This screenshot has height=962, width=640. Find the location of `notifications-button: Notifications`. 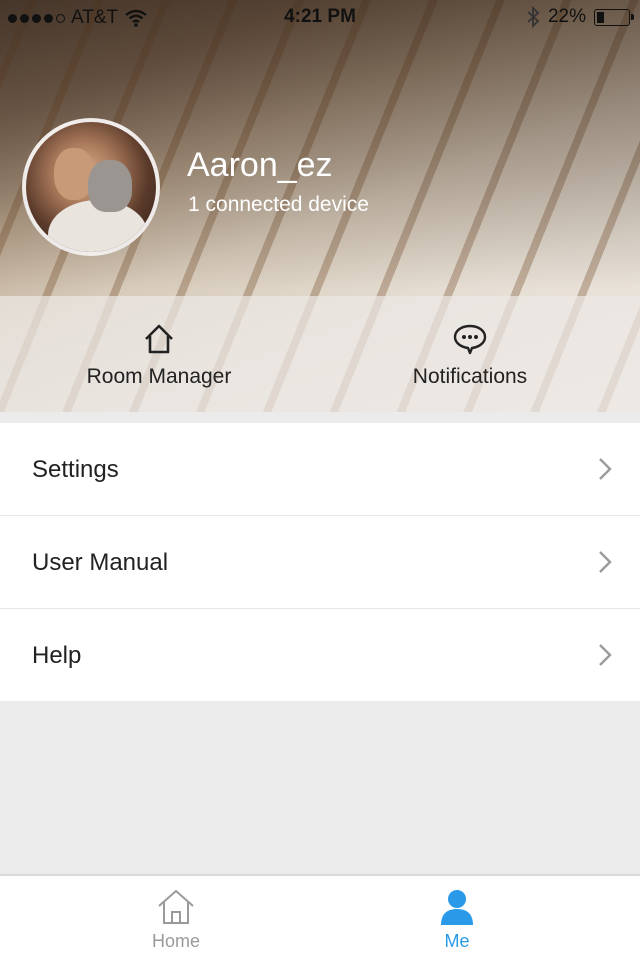

notifications-button: Notifications is located at coordinates (470, 354).